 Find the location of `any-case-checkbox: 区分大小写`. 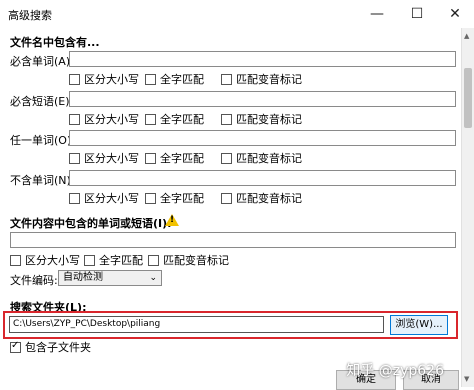

any-case-checkbox: 区分大小写 is located at coordinates (104, 158).